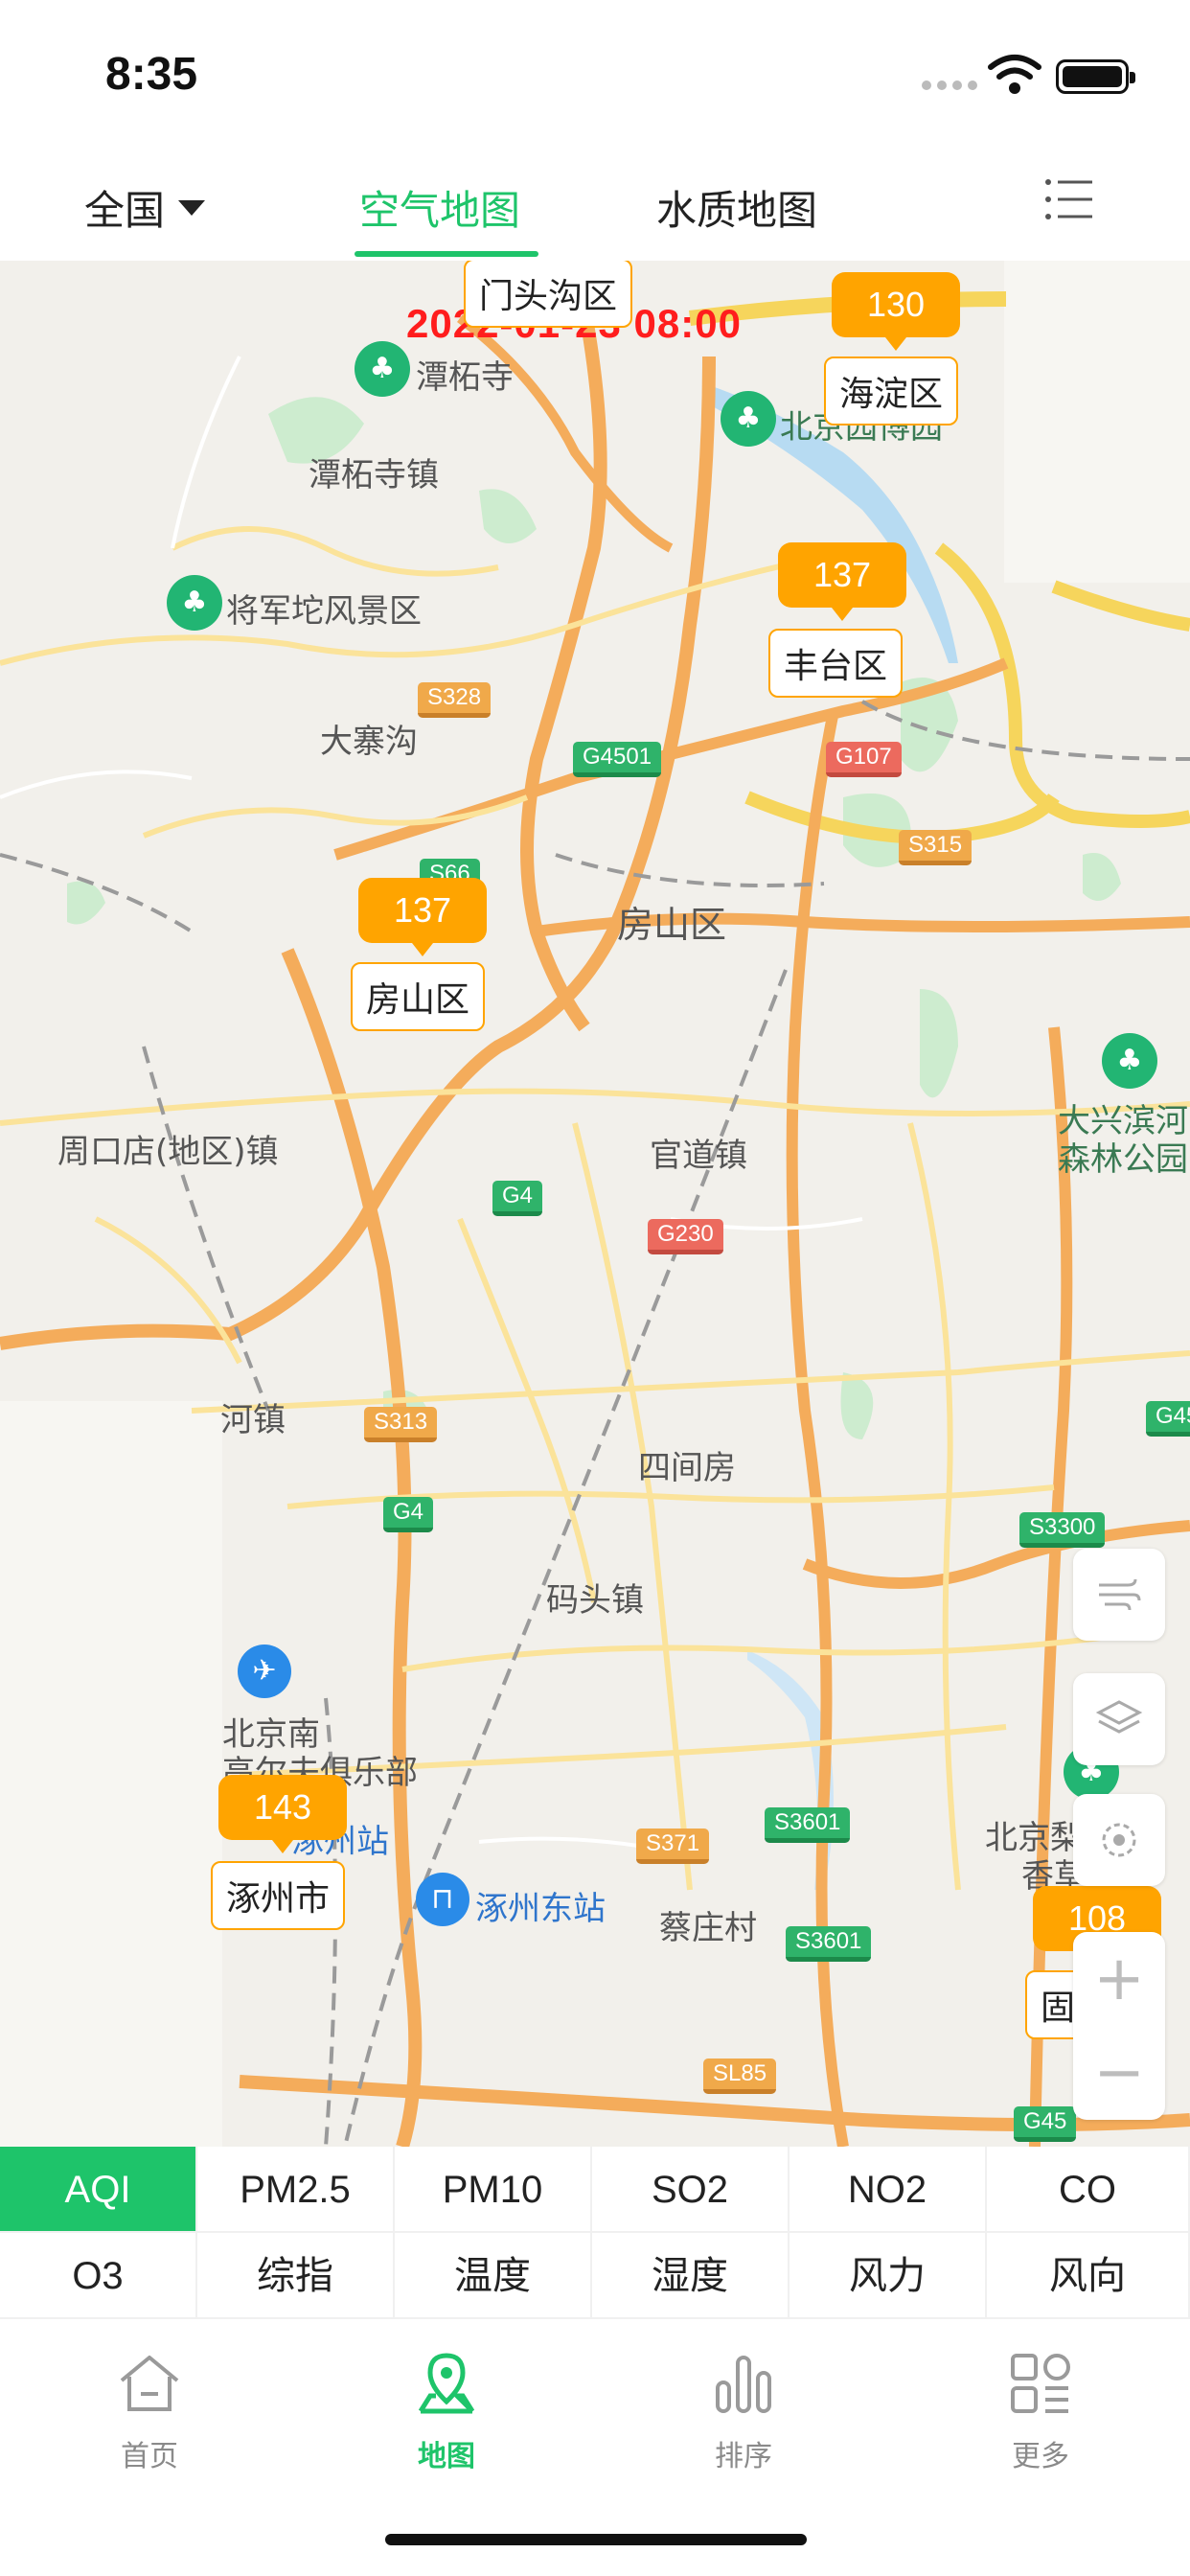 The height and width of the screenshot is (2576, 1190). Describe the element at coordinates (891, 391) in the screenshot. I see `district-label-haidian: 海淀区` at that location.